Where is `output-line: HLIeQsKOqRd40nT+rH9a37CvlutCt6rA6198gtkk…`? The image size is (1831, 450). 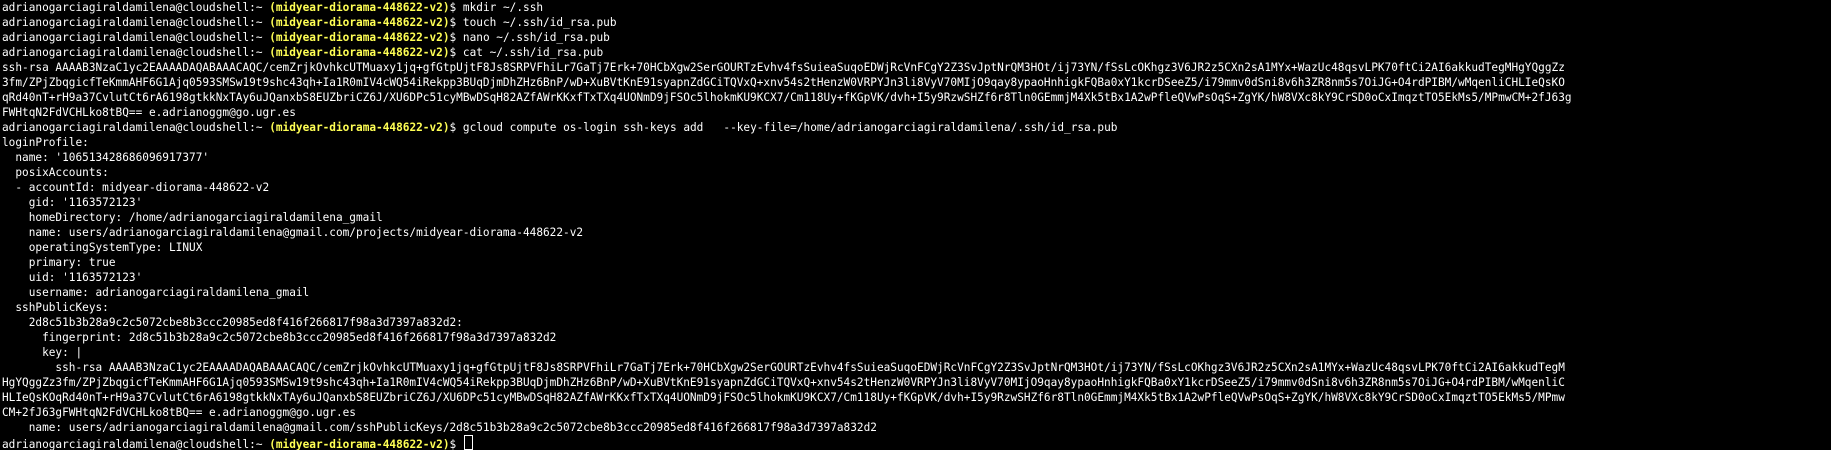
output-line: HLIeQsKOqRd40nT+rH9a37CvlutCt6rA6198gtkk… is located at coordinates (783, 397).